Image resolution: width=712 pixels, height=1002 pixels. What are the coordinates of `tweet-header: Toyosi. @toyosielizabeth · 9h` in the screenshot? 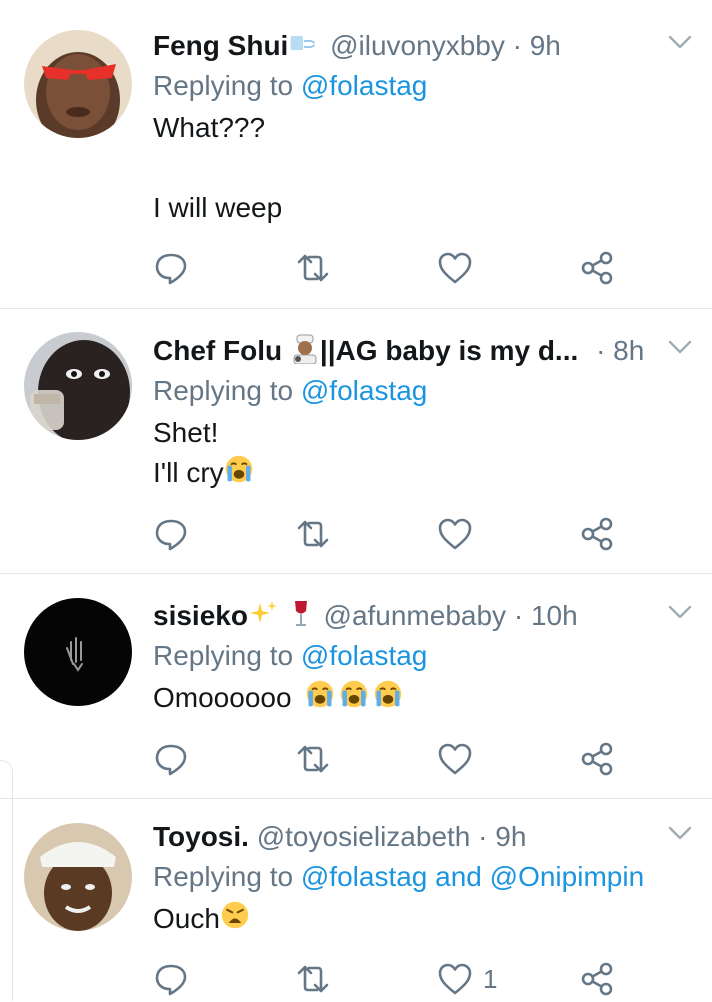 It's located at (422, 837).